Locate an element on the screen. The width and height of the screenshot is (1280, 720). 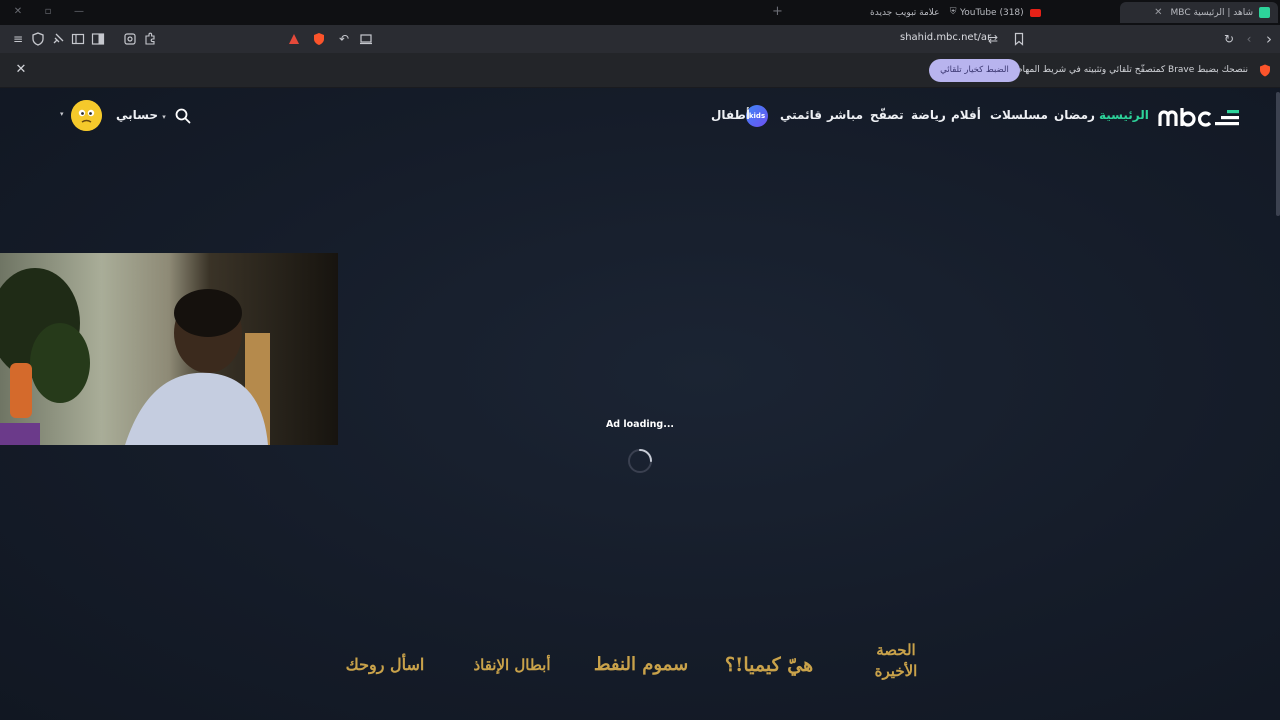
tab-title: شاهد | الرئيسية MBC is located at coordinates (1211, 12).